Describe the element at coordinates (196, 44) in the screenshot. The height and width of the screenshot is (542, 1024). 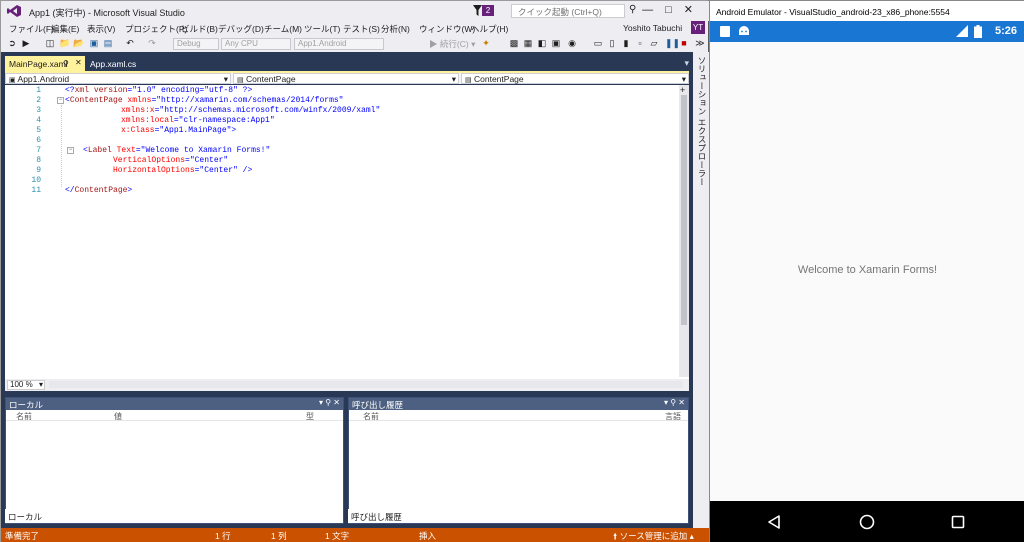
I see `solution-configuration-dropdown: Debug` at that location.